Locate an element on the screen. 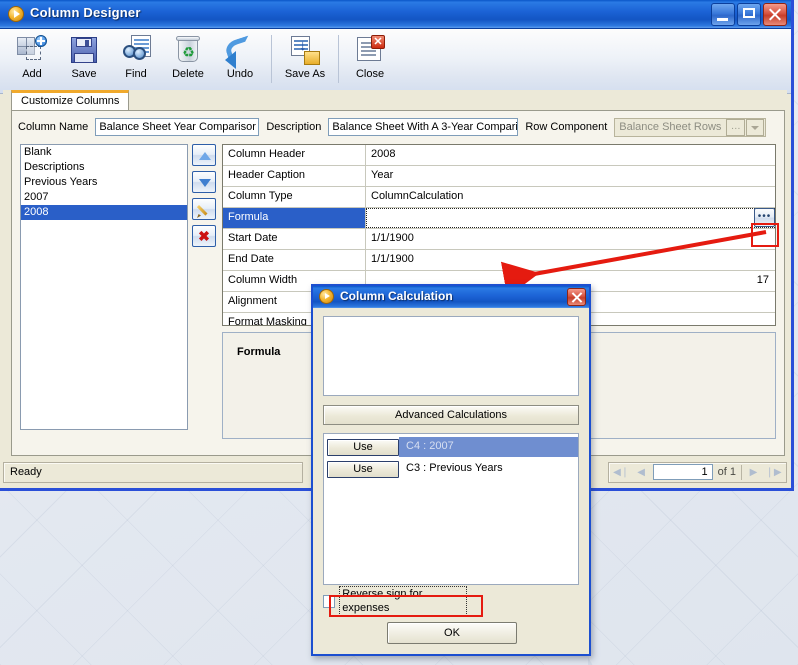 The width and height of the screenshot is (798, 665). toolbar-save-as-label: Save As is located at coordinates (305, 74).